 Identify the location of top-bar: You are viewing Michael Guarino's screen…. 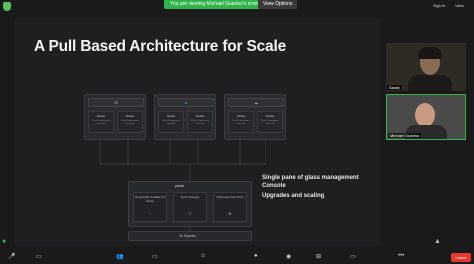
(237, 6).